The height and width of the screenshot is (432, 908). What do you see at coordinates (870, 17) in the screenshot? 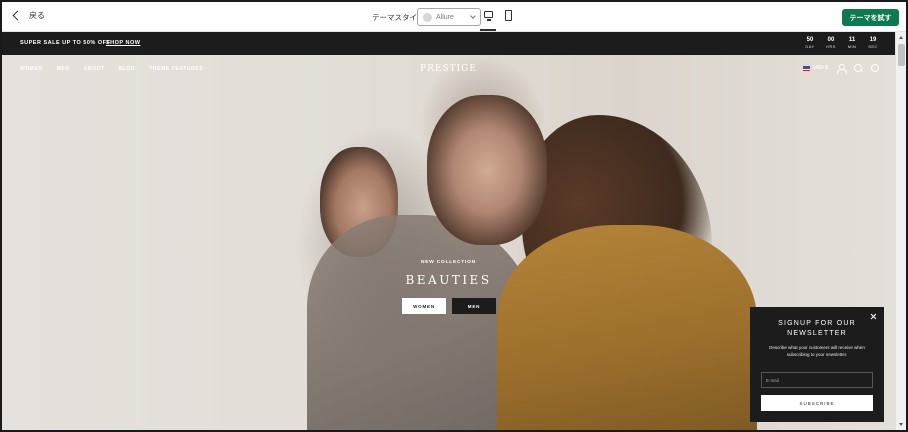
I see `try-theme-button: テーマを試す` at bounding box center [870, 17].